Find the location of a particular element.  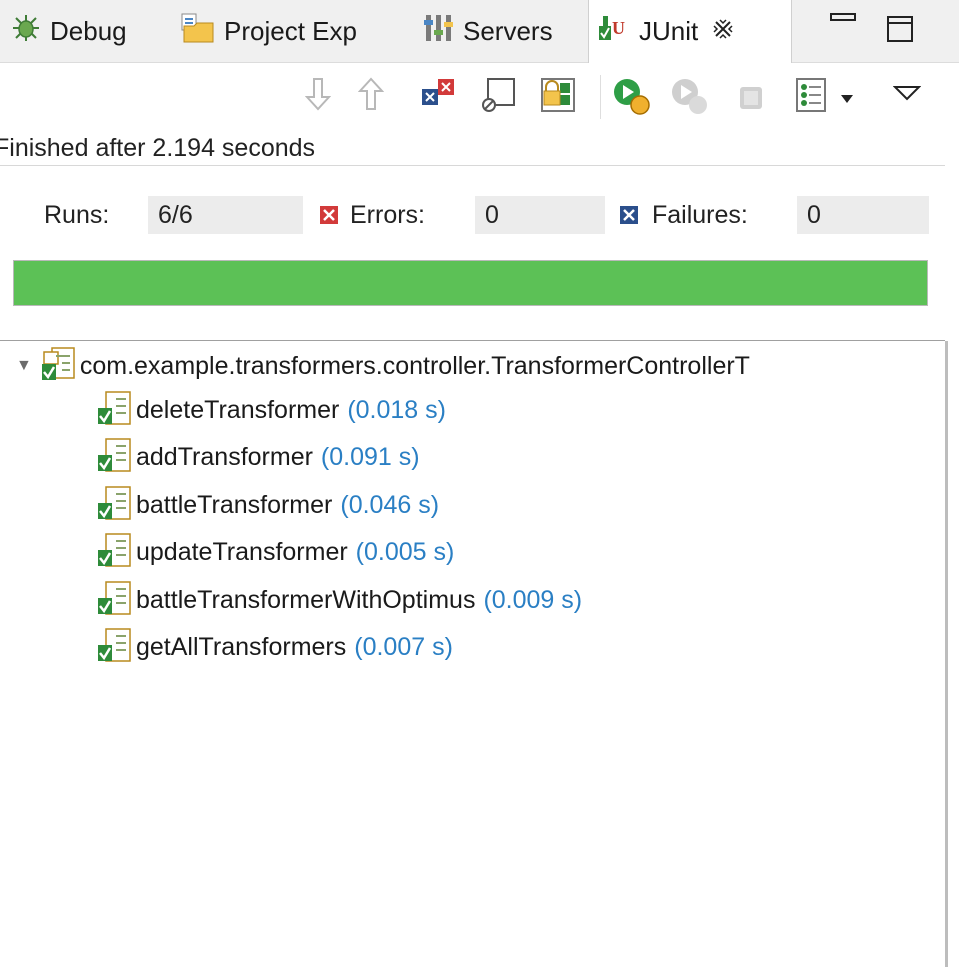

test-case-duration: (0.005 s) is located at coordinates (405, 552).